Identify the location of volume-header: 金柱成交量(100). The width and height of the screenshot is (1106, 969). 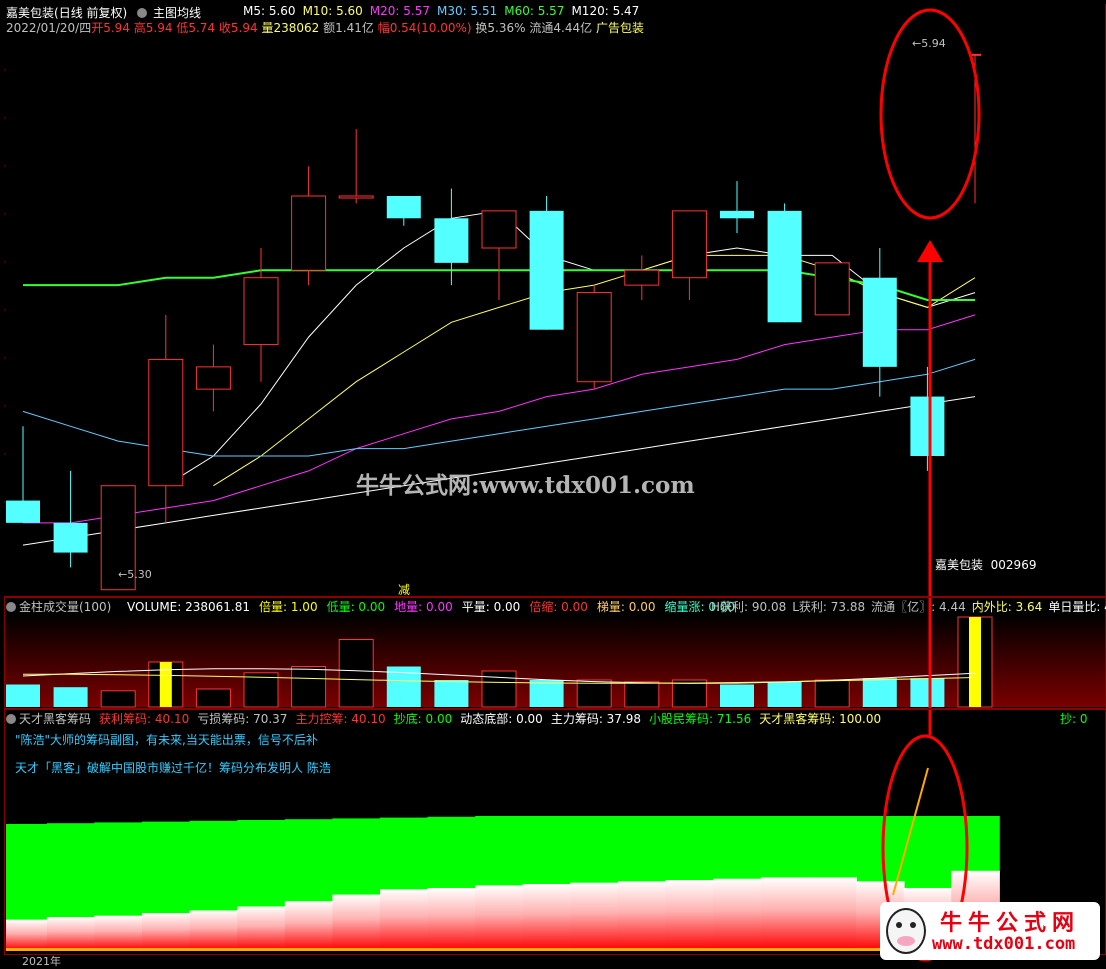
(58, 606).